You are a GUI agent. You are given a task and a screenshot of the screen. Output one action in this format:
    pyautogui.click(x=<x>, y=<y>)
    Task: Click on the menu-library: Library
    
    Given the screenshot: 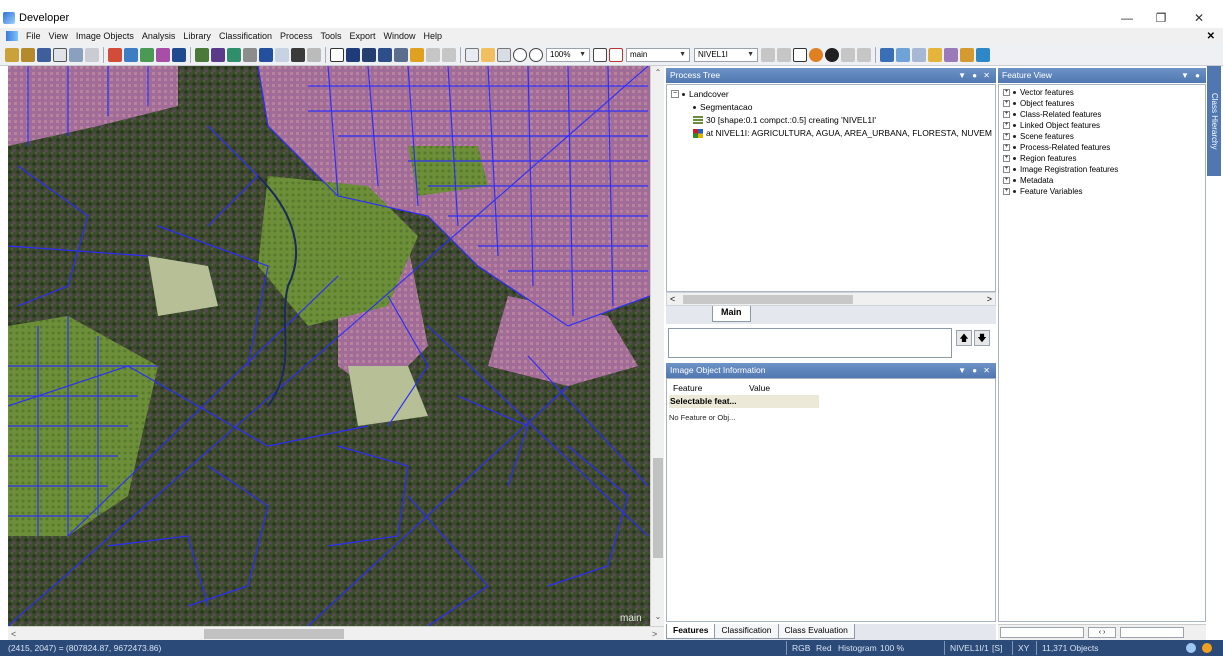 What is the action you would take?
    pyautogui.click(x=197, y=36)
    